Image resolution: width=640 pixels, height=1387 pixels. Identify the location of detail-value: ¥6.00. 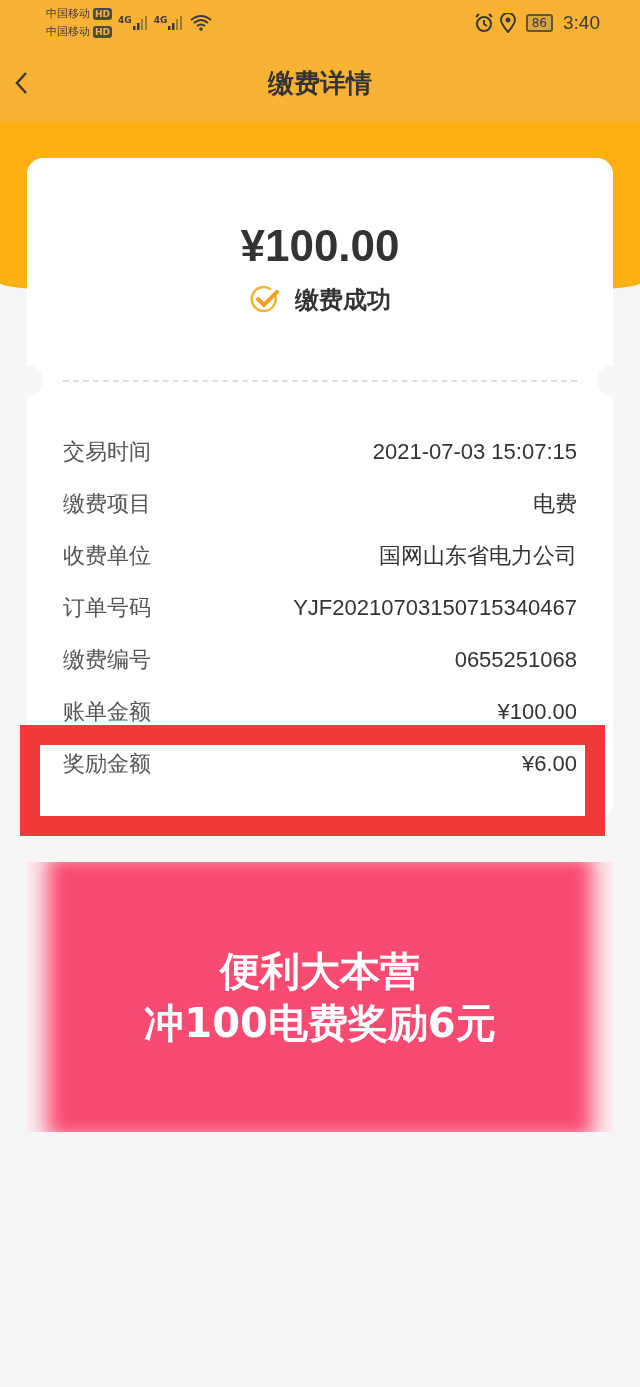
(549, 764).